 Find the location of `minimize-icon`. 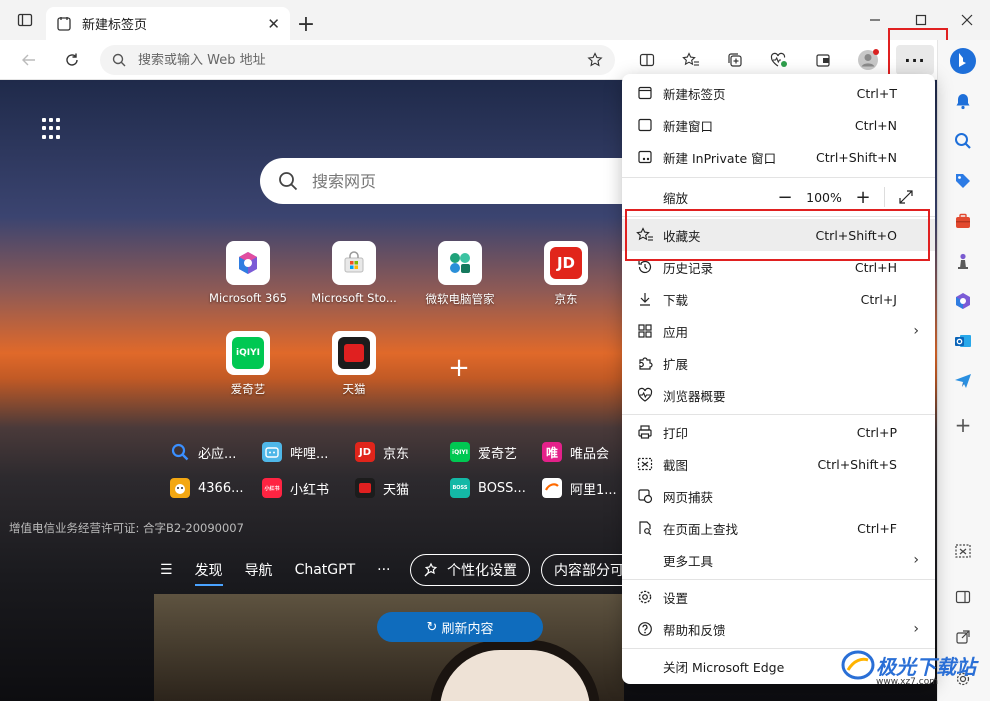

minimize-icon is located at coordinates (875, 20).